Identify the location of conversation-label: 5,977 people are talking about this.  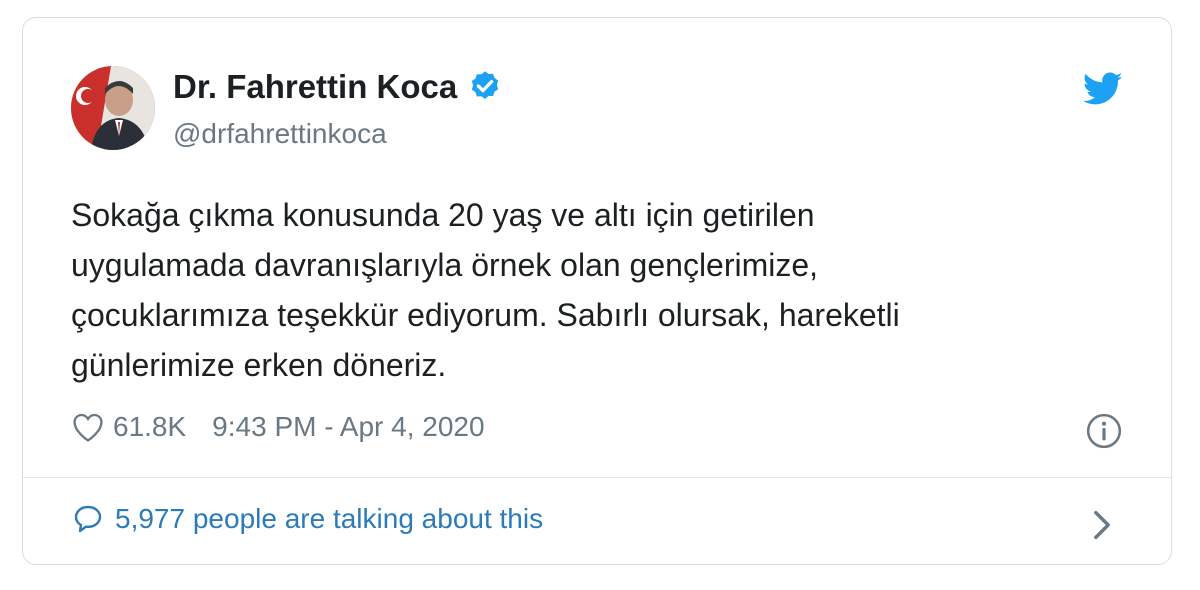
(329, 519).